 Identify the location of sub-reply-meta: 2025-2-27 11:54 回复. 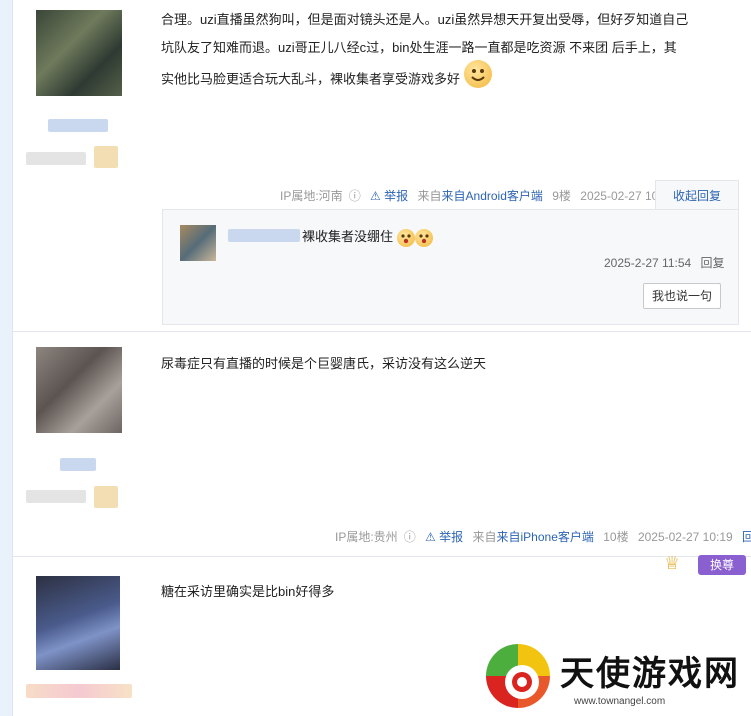
(664, 262).